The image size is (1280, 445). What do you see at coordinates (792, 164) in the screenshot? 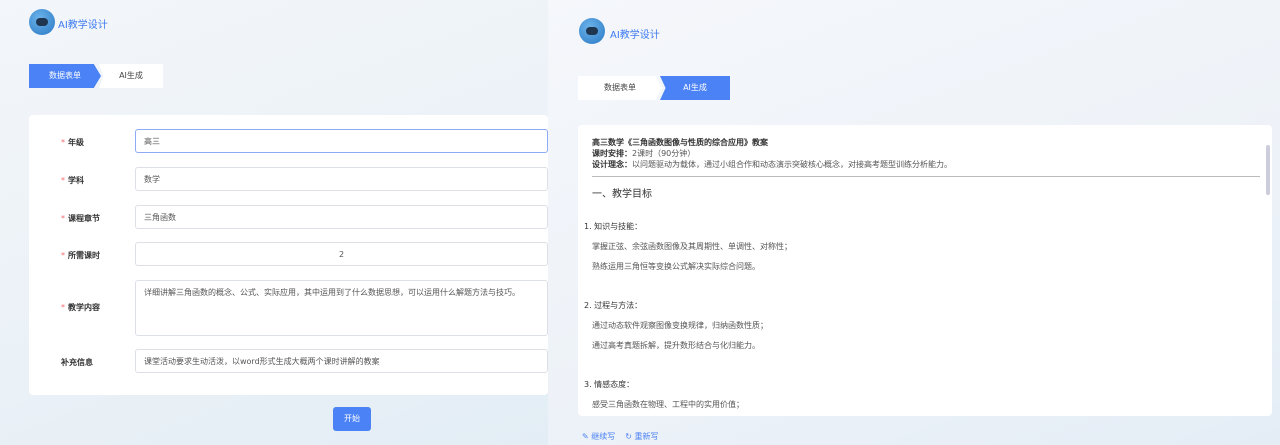
I see `concept: 以问题驱动为载体，通过小组合作和动态演示突破核心概念，对接高考题型训练分析能力。` at bounding box center [792, 164].